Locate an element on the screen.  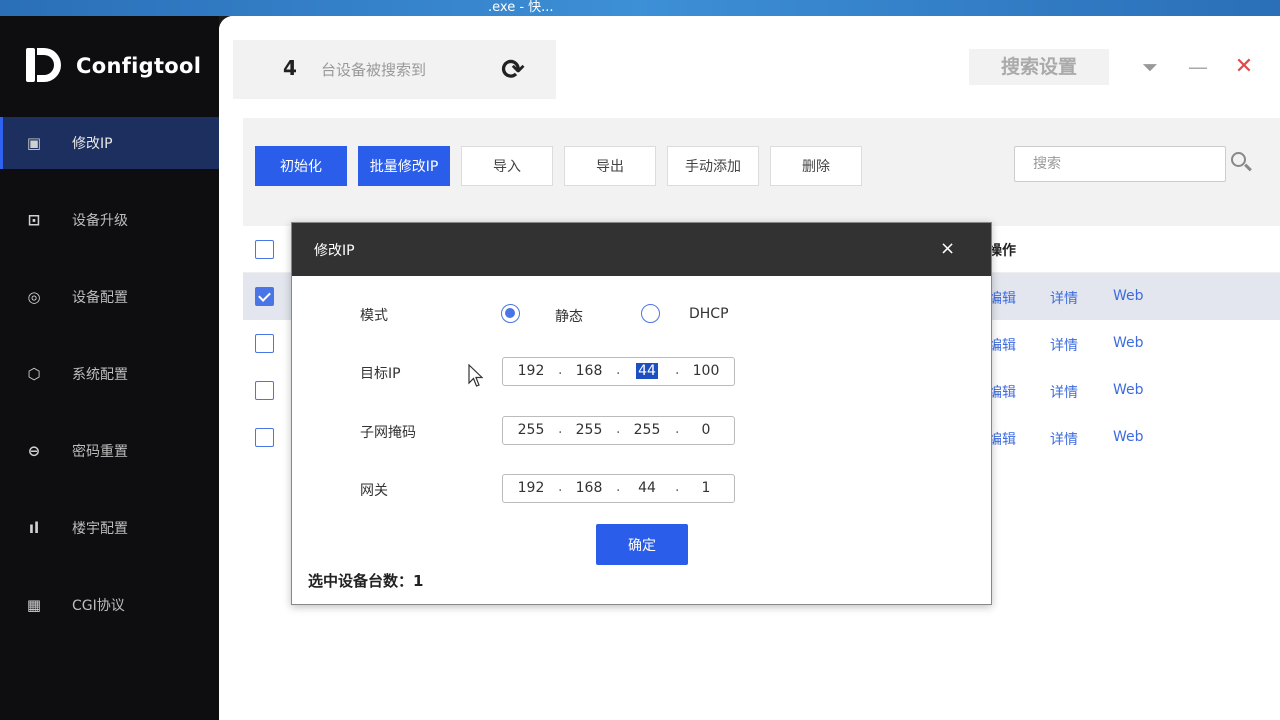
sidebar-item-label: 系统配置 is located at coordinates (100, 375).